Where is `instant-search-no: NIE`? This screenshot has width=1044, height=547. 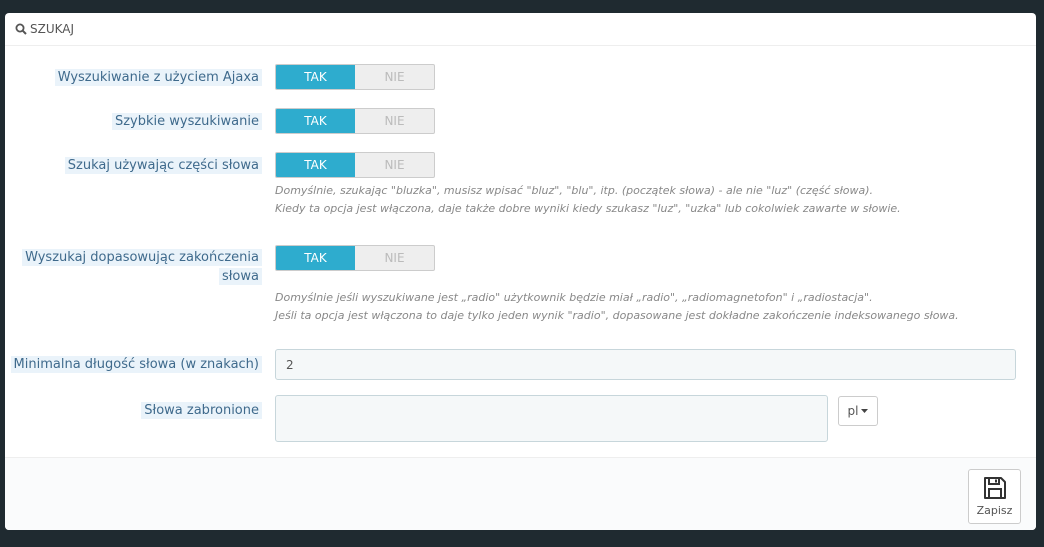
instant-search-no: NIE is located at coordinates (394, 121).